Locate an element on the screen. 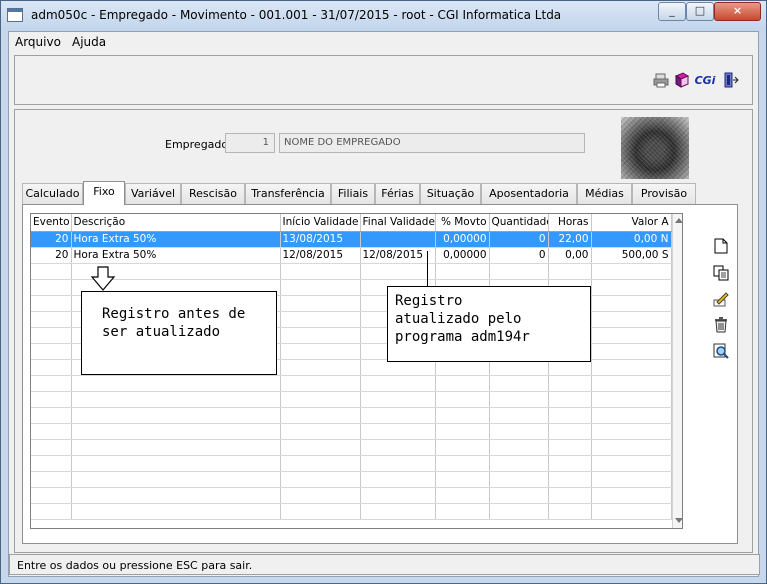  col-quantidade: Quantidade is located at coordinates (519, 223).